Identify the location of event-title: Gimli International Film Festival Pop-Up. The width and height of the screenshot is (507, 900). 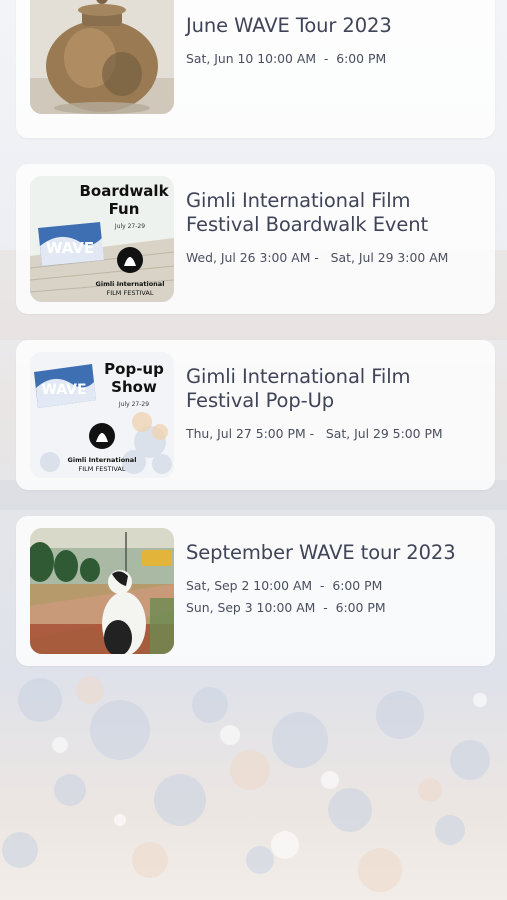
(298, 388).